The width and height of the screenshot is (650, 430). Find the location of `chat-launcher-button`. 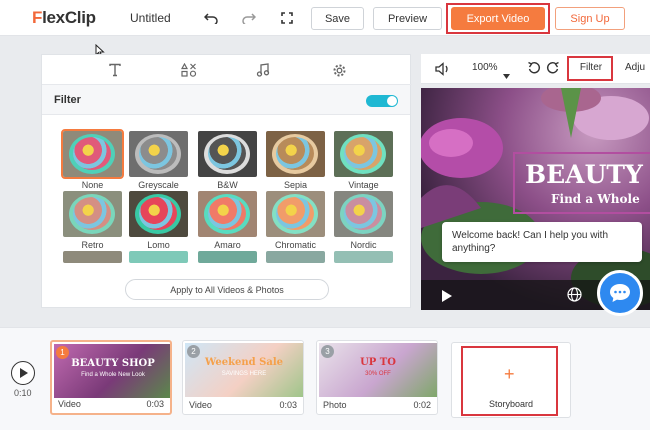

chat-launcher-button is located at coordinates (620, 293).